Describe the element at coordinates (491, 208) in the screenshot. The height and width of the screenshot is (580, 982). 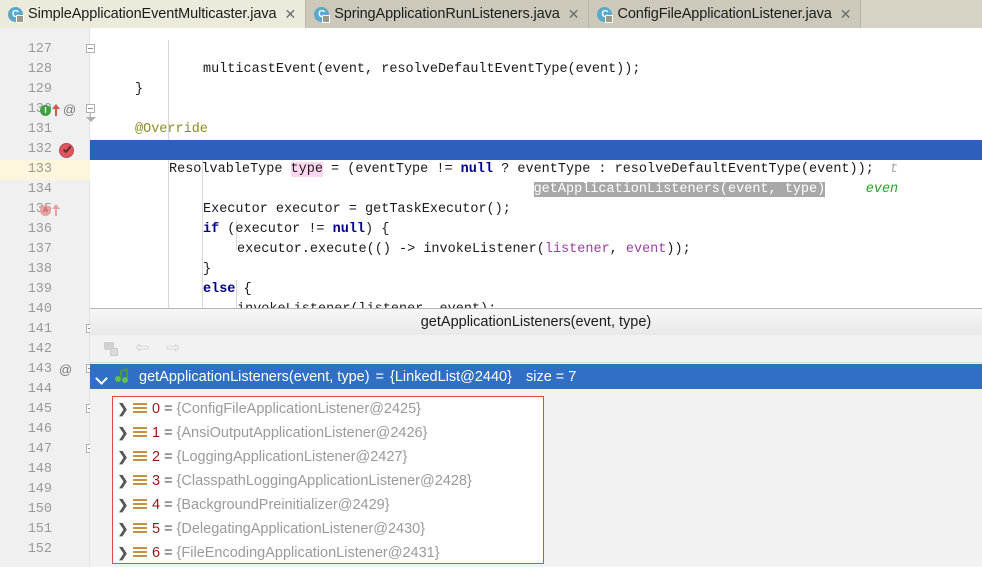
I see `code-line-135: 135 if (executor != null) {` at that location.